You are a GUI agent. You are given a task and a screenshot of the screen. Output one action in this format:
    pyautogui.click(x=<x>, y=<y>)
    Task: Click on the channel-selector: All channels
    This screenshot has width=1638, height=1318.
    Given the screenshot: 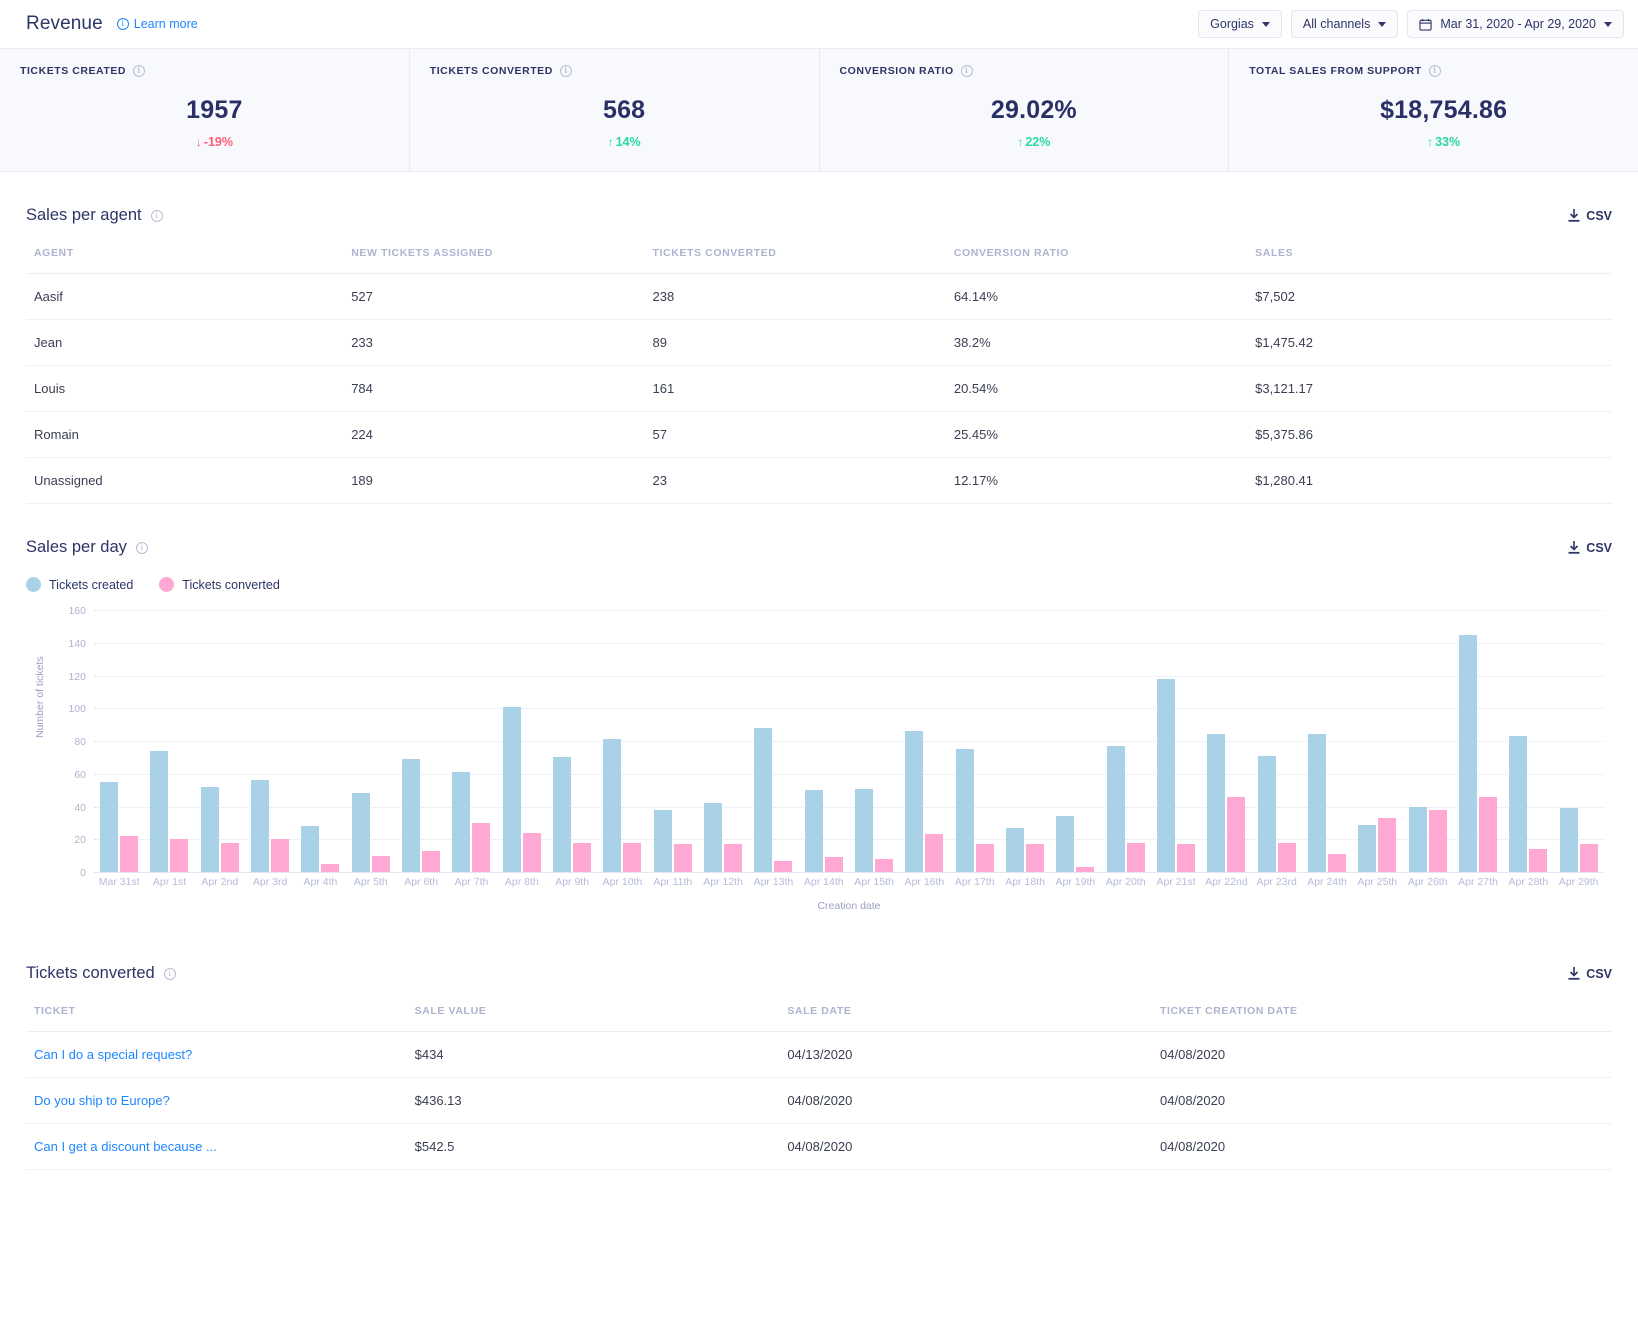 What is the action you would take?
    pyautogui.click(x=1344, y=24)
    